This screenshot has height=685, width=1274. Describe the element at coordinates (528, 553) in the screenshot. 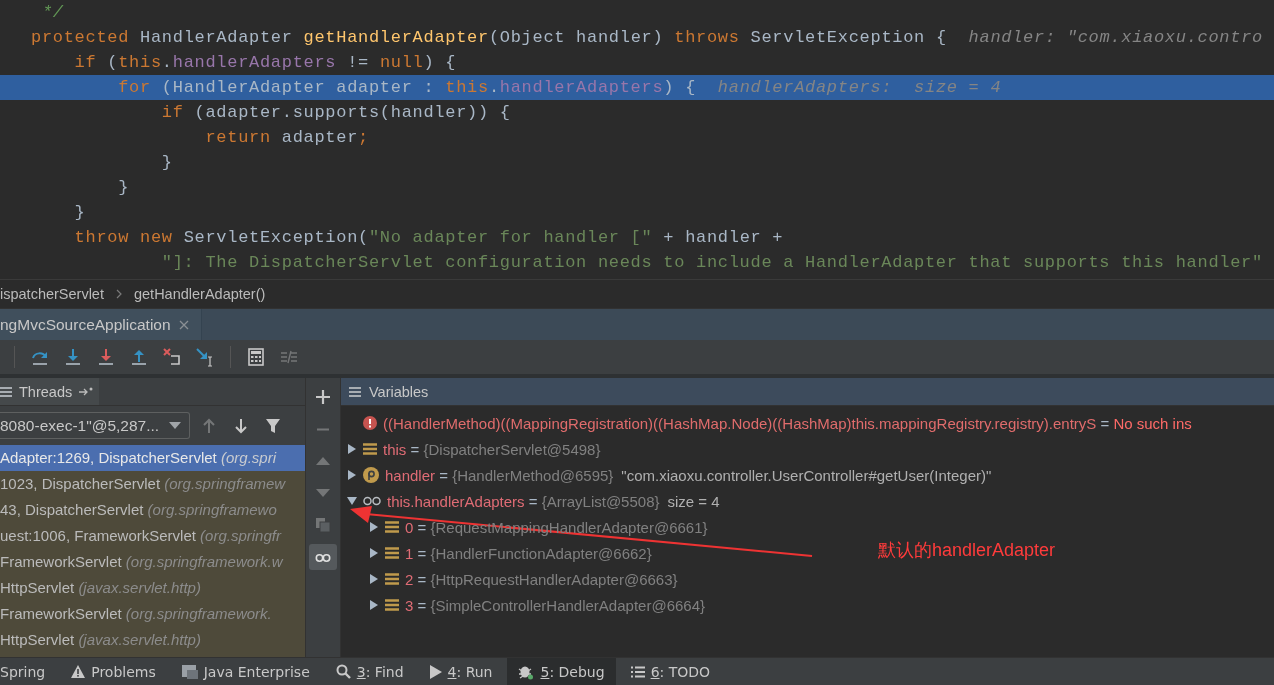

I see `variable-entry: 1 = {HandlerFunctionAdapter@6662}` at that location.